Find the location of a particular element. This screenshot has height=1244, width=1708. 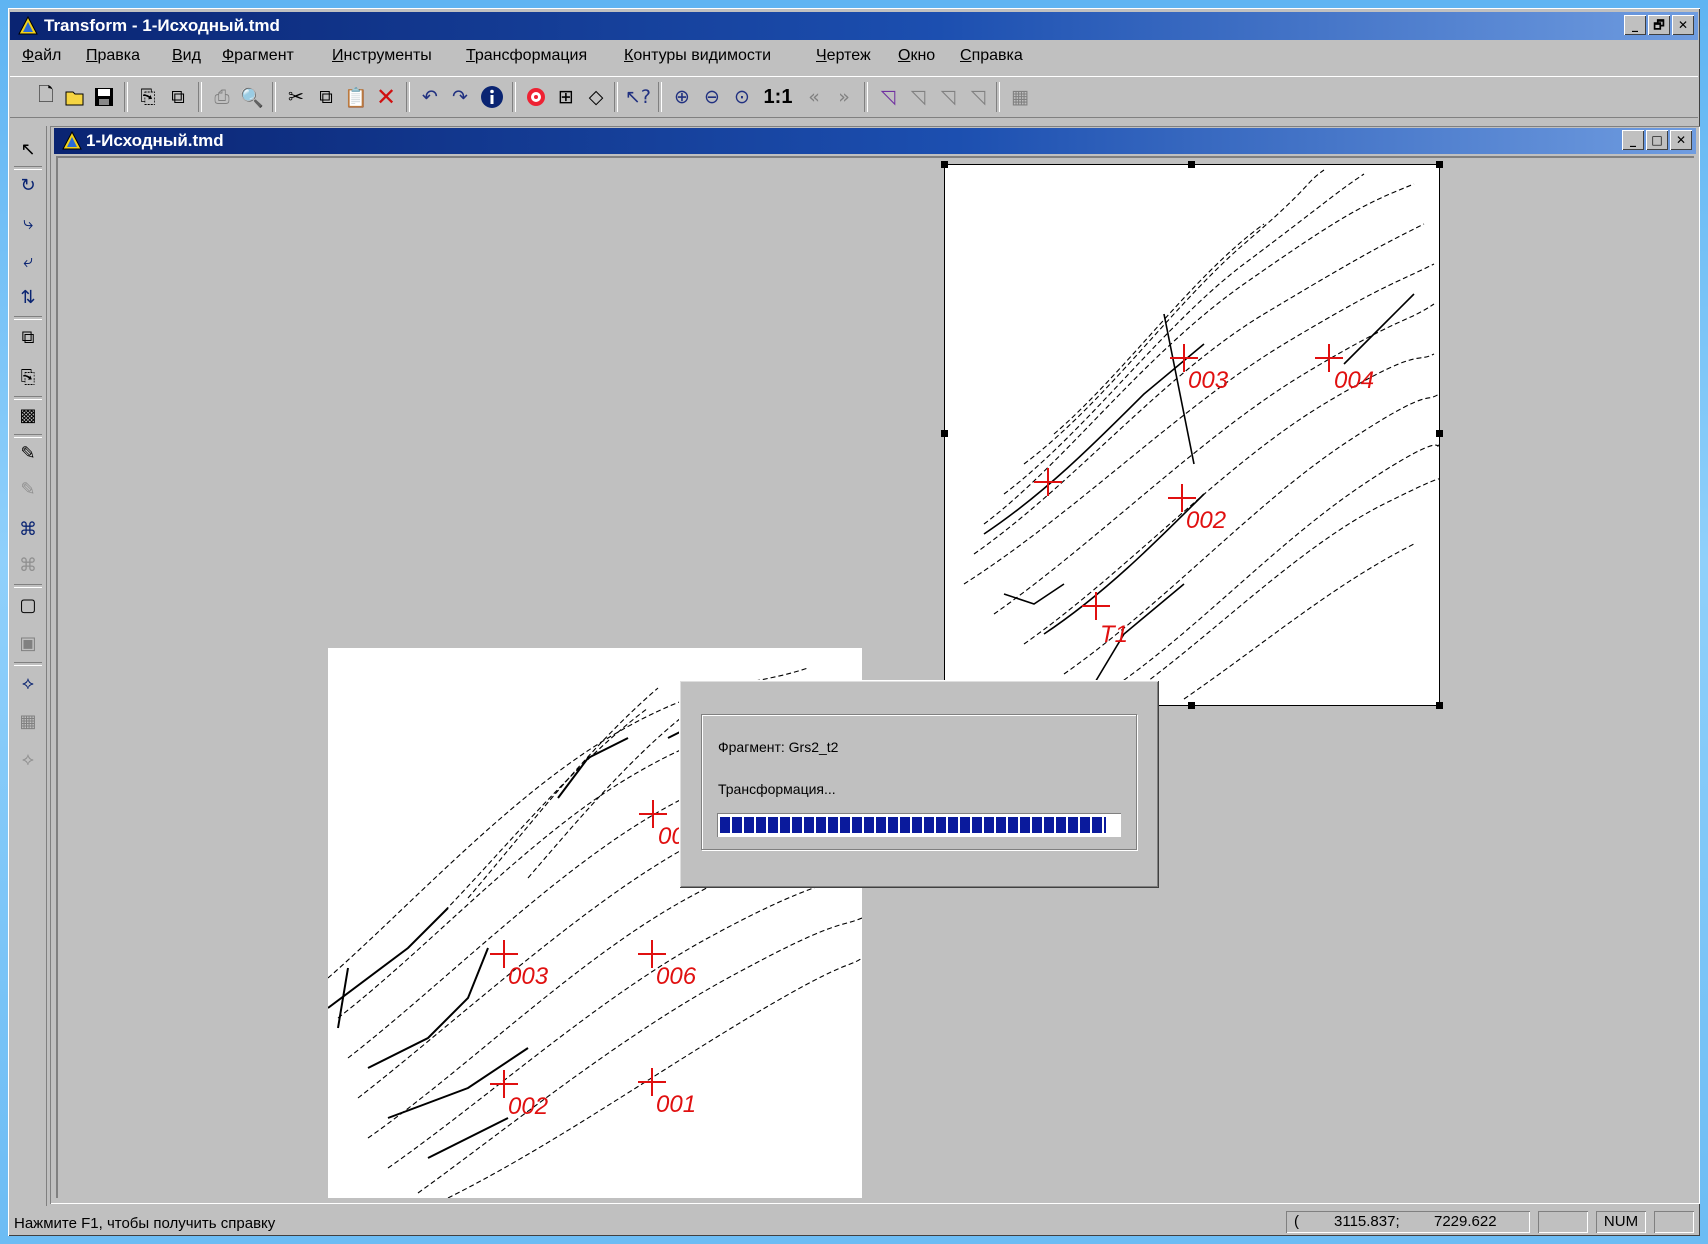

fill-icon: ▦ is located at coordinates (28, 721).